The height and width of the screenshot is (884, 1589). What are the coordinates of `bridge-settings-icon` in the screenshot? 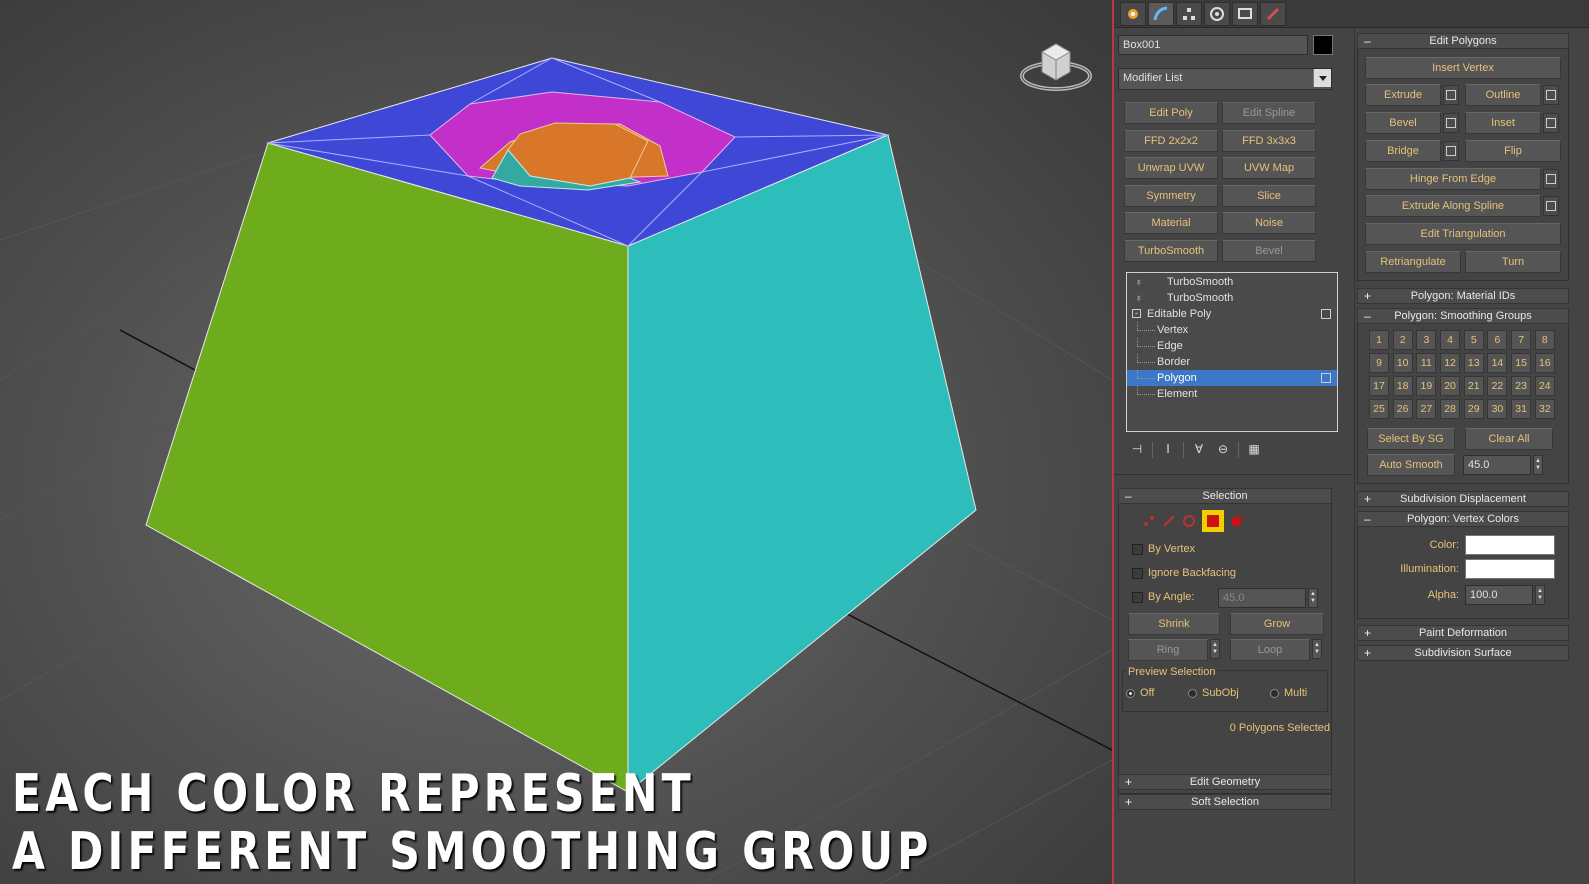 It's located at (1451, 151).